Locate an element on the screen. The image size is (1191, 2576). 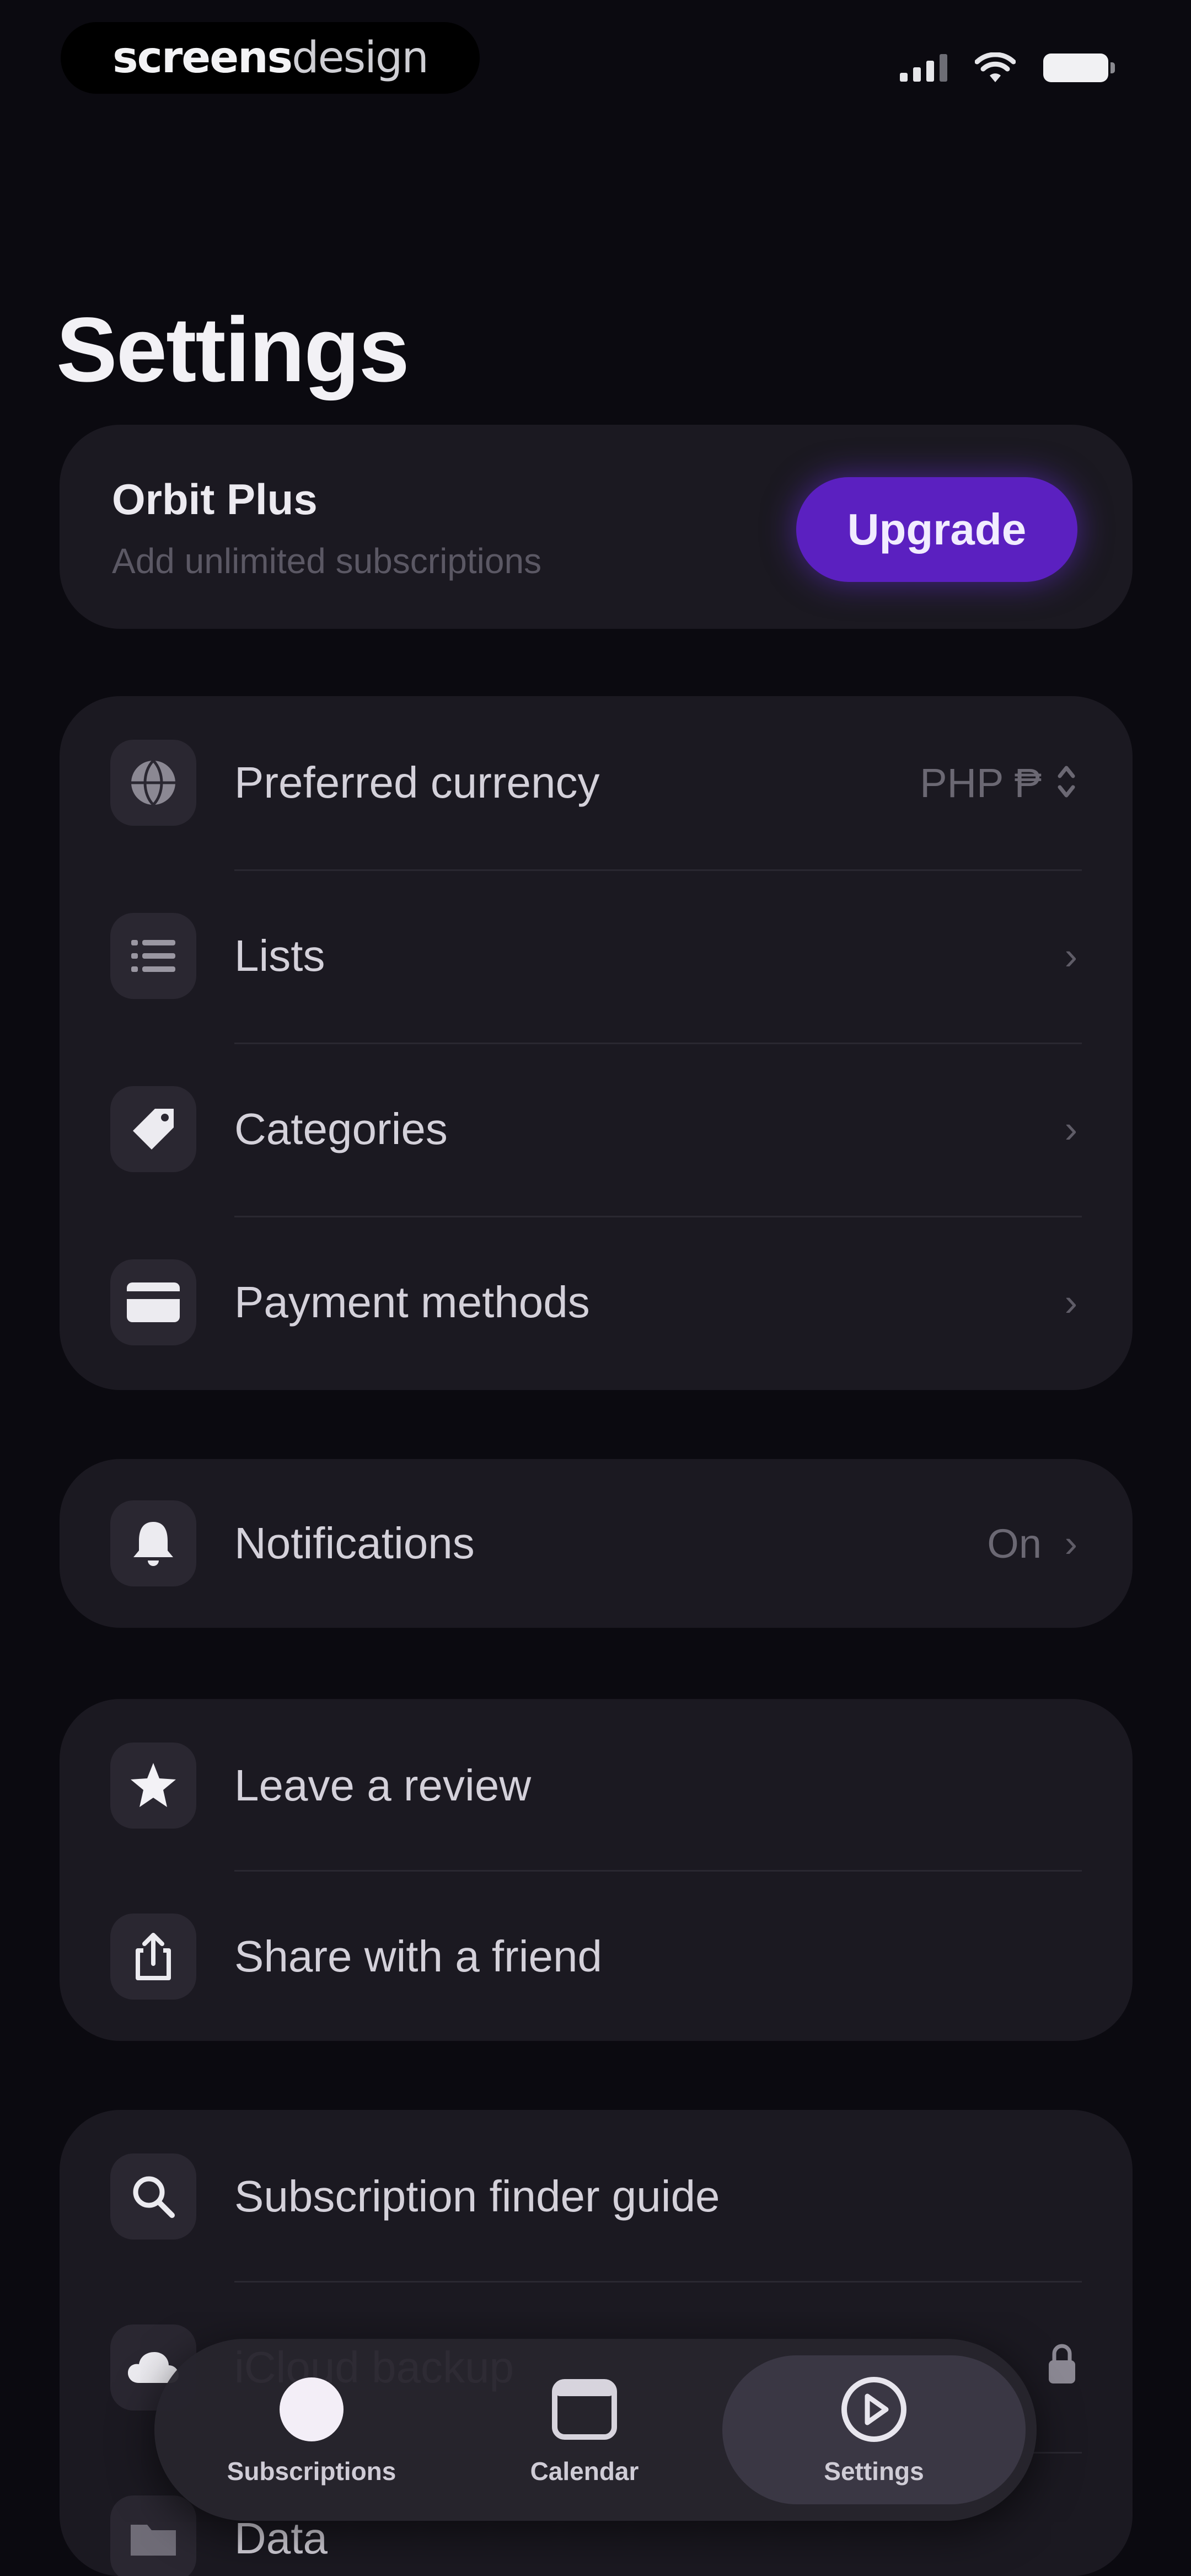
lock-icon is located at coordinates (1062, 2363).